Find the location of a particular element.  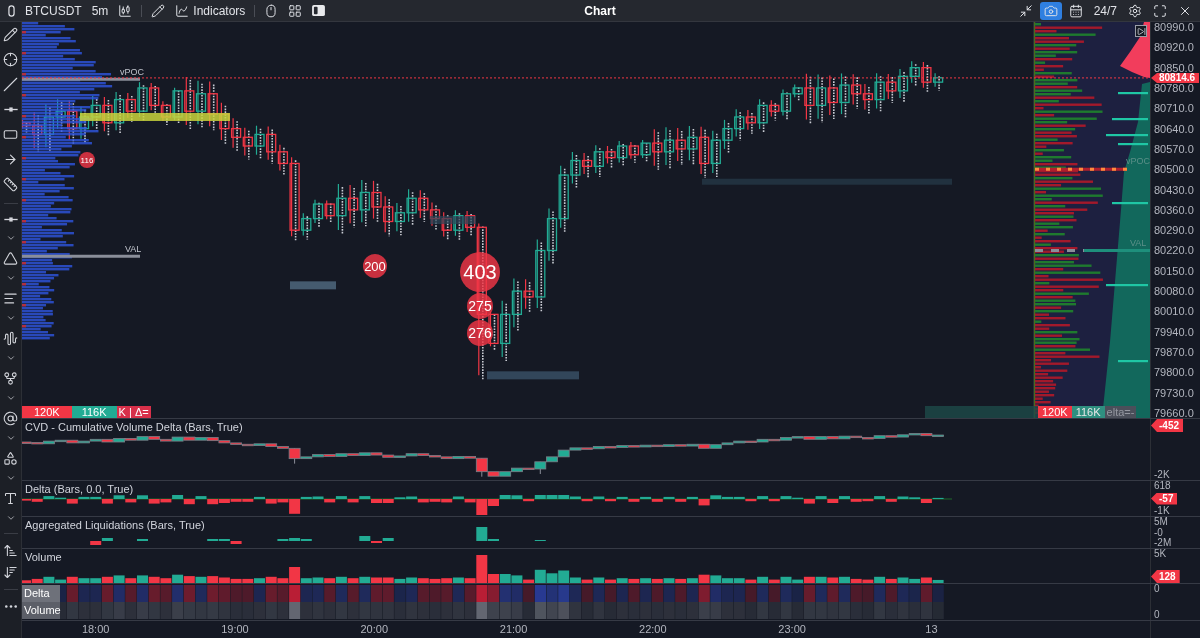

price-label: 79870.0 is located at coordinates (1174, 352).